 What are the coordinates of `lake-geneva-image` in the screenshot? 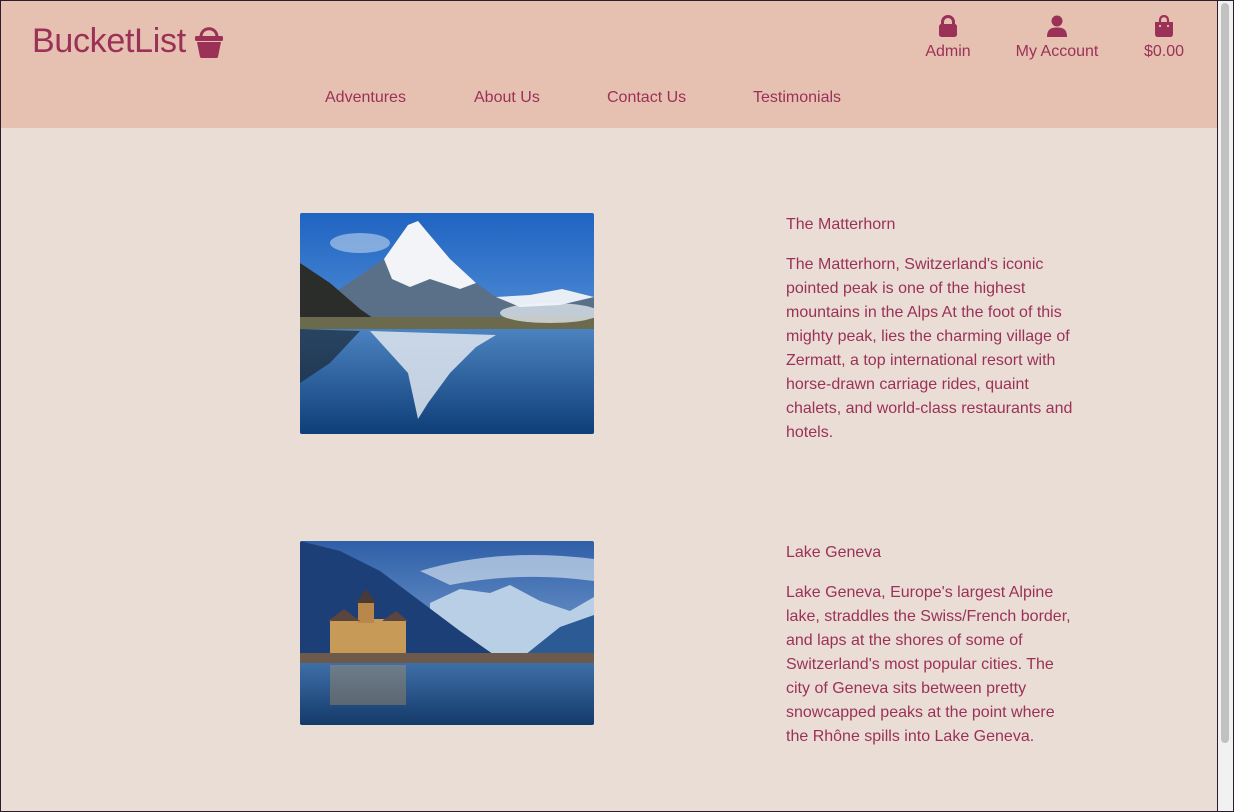 It's located at (447, 633).